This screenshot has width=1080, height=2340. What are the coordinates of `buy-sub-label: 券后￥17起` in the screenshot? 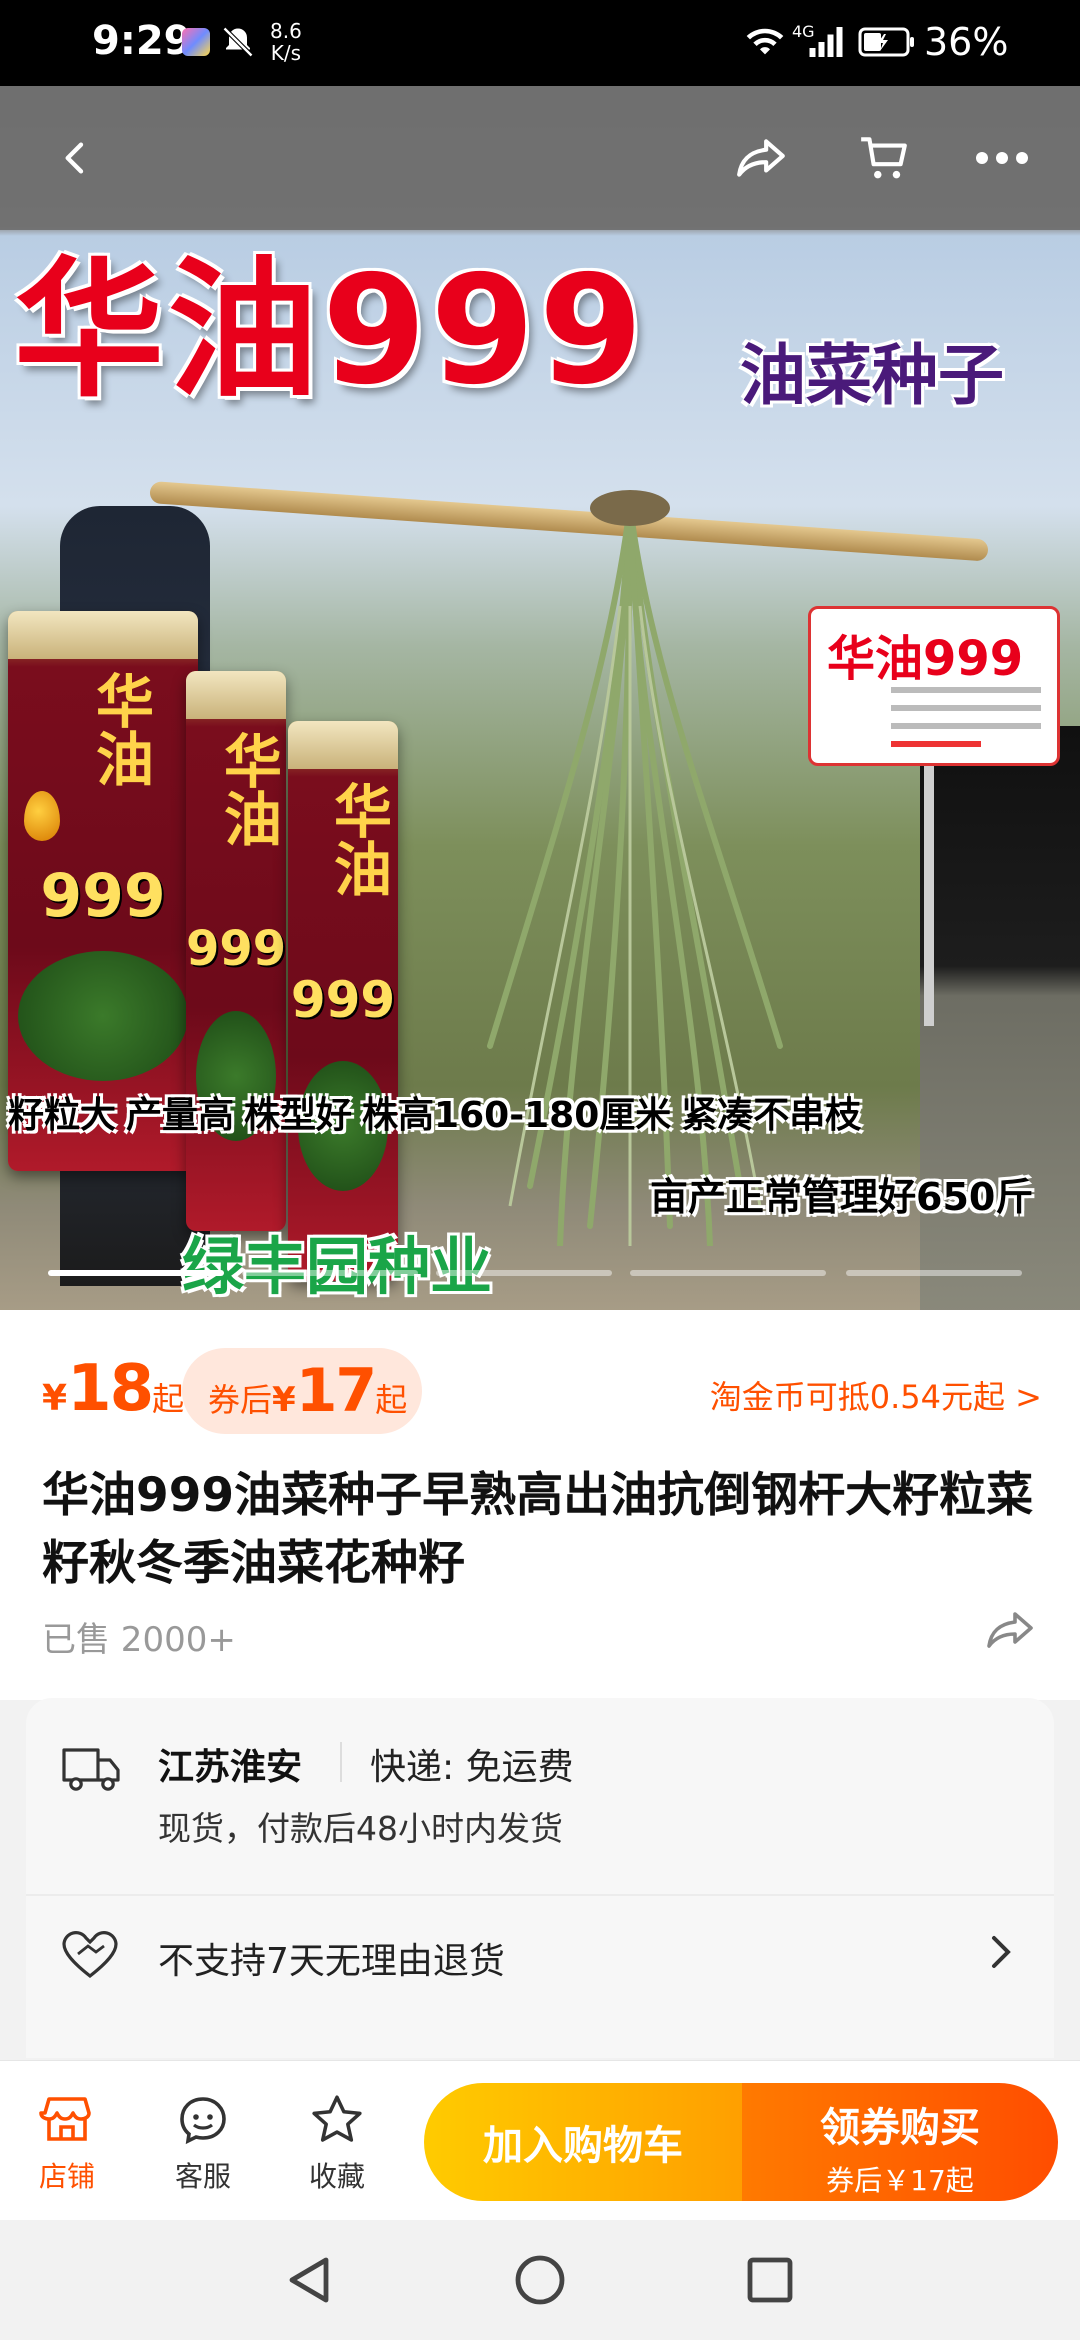 It's located at (900, 2180).